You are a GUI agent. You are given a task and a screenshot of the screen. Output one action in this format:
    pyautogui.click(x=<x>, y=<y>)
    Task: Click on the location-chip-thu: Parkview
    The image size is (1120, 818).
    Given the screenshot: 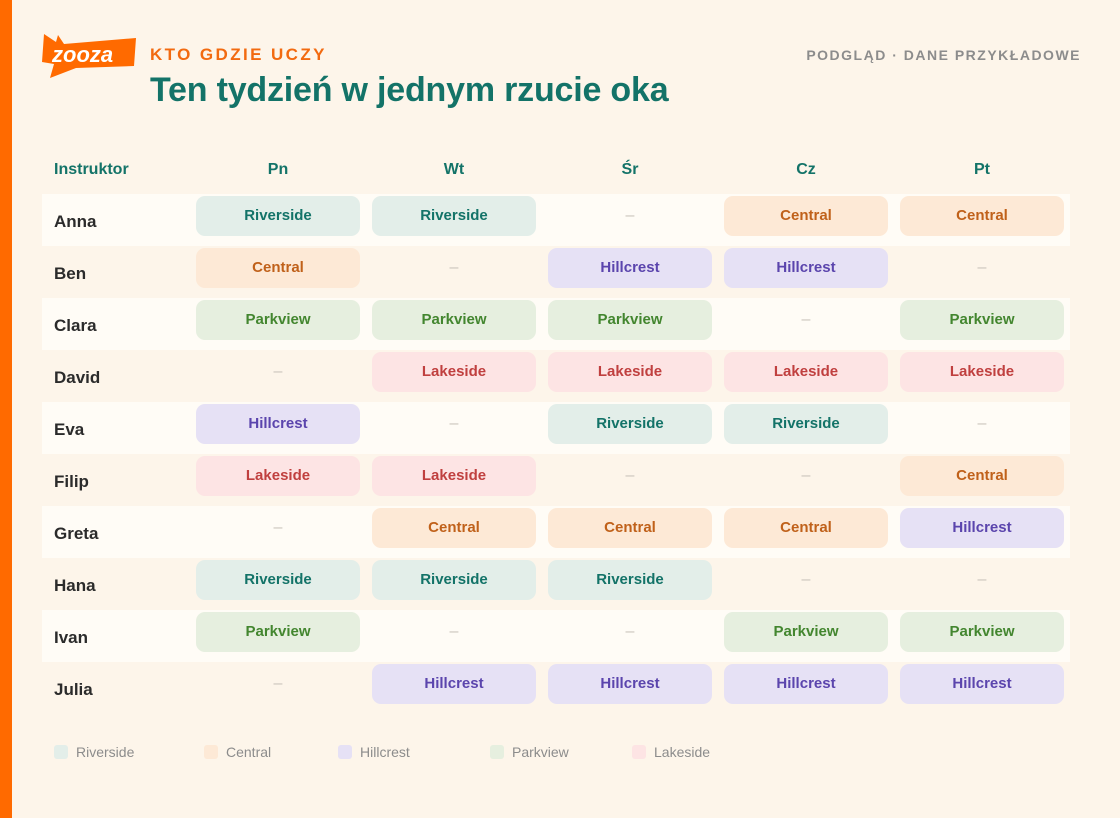 What is the action you would take?
    pyautogui.click(x=806, y=632)
    